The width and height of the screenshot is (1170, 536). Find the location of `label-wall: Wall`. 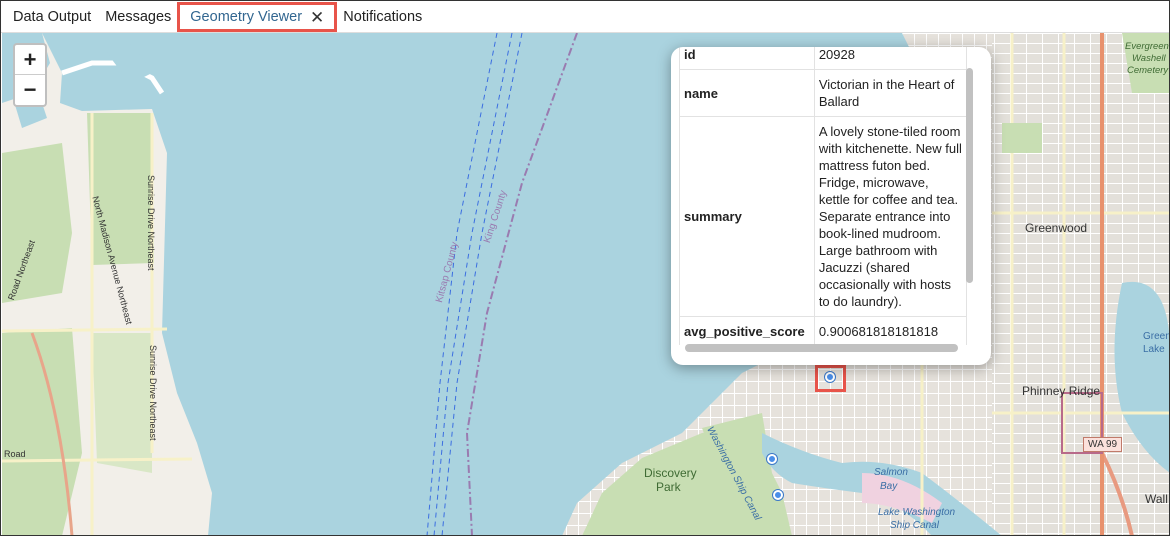

label-wall: Wall is located at coordinates (1156, 499).